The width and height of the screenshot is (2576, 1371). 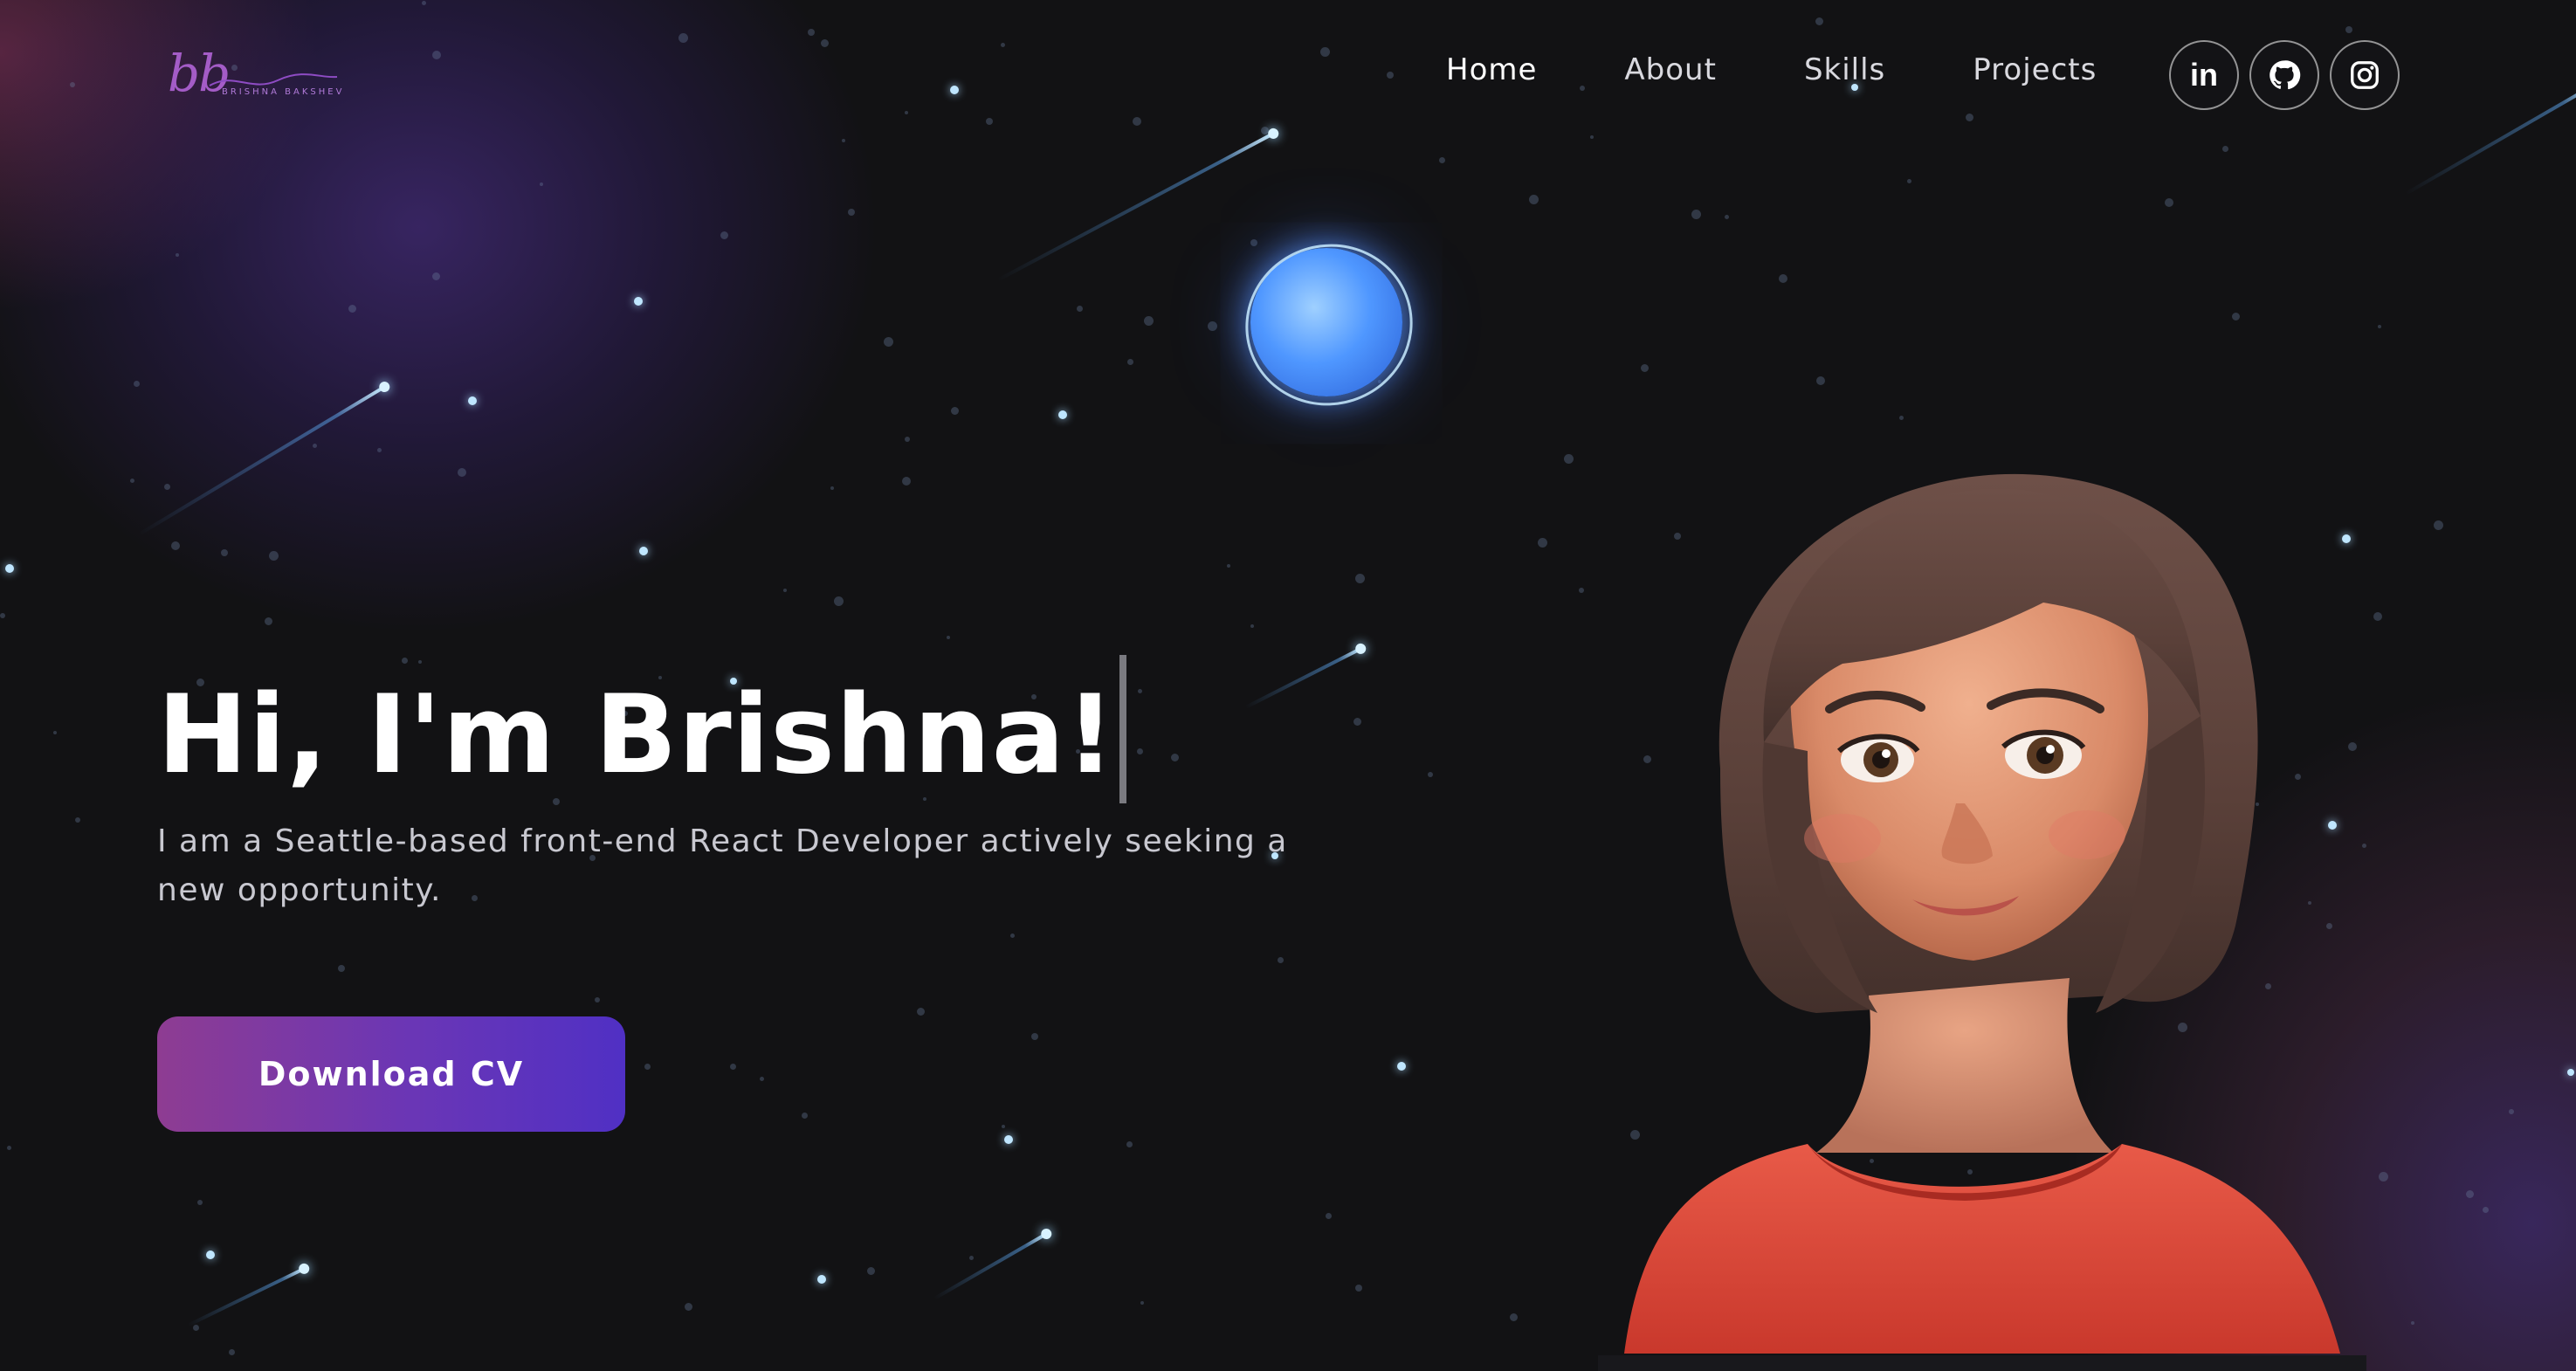 What do you see at coordinates (1771, 69) in the screenshot?
I see `main-navigation: Home About Skills Projects` at bounding box center [1771, 69].